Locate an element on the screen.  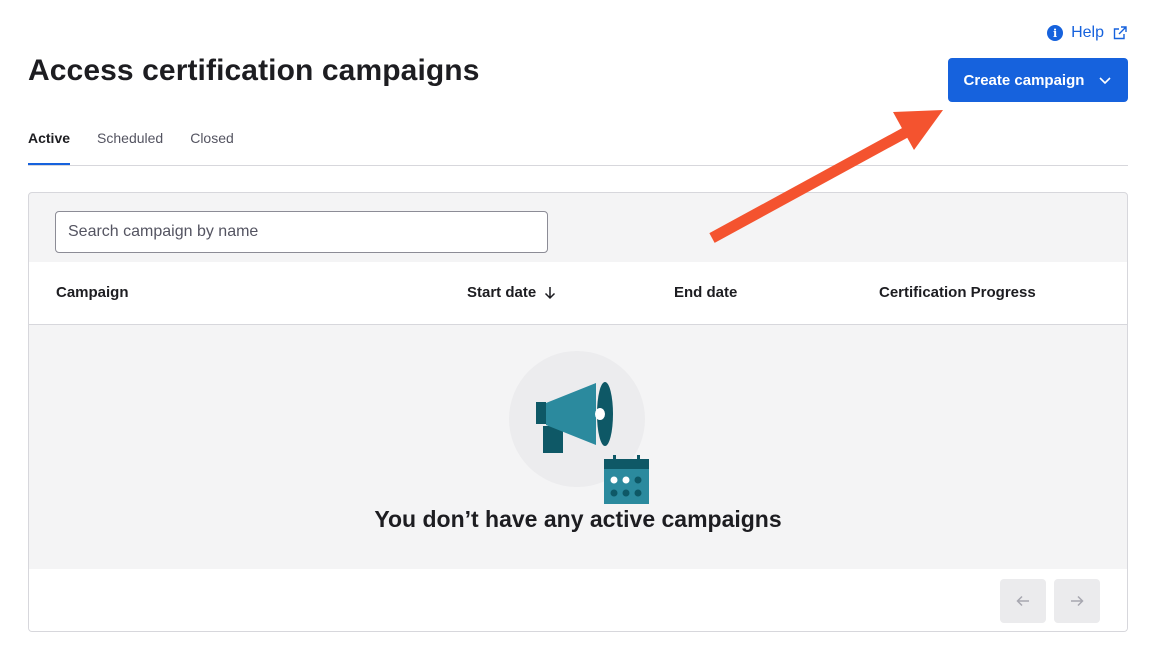
previous-page-button is located at coordinates (1023, 601).